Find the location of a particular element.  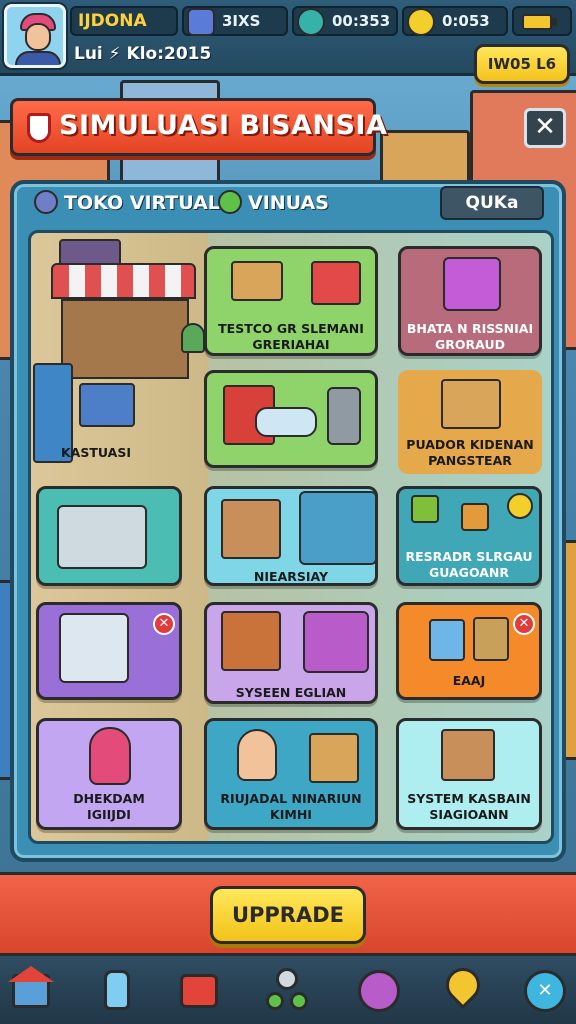

nav-home is located at coordinates (31, 990).